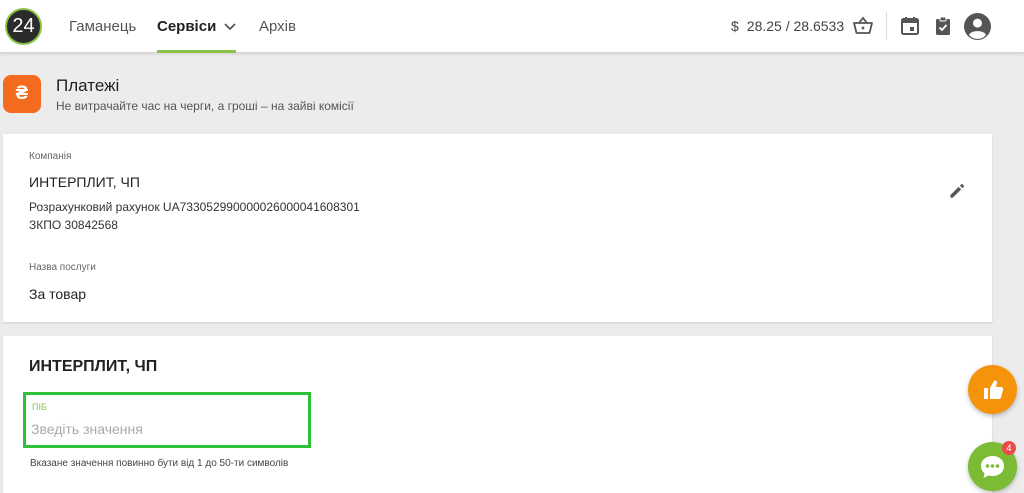  Describe the element at coordinates (977, 26) in the screenshot. I see `user-avatar-icon` at that location.